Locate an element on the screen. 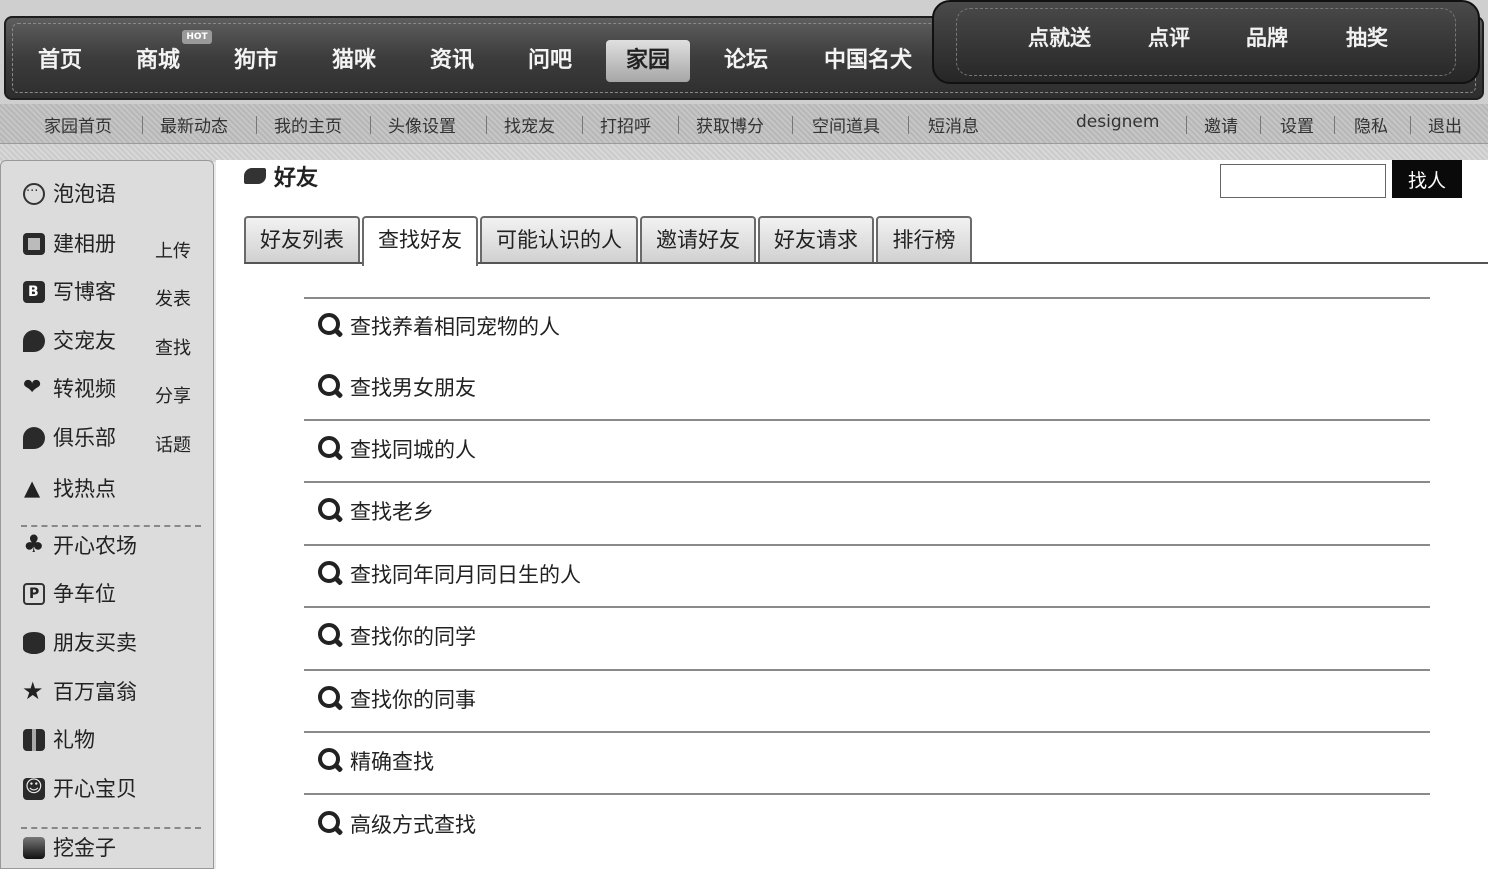  club-topic-link: 话题 is located at coordinates (173, 444).